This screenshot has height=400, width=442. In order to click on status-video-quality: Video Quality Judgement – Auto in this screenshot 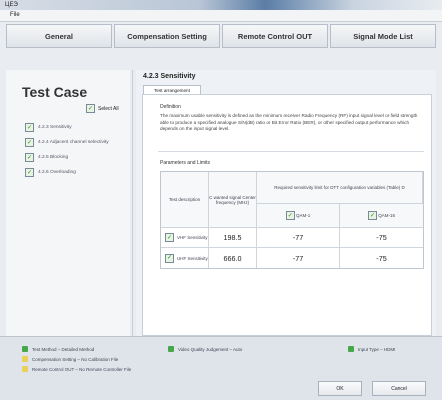, I will do `click(205, 349)`.